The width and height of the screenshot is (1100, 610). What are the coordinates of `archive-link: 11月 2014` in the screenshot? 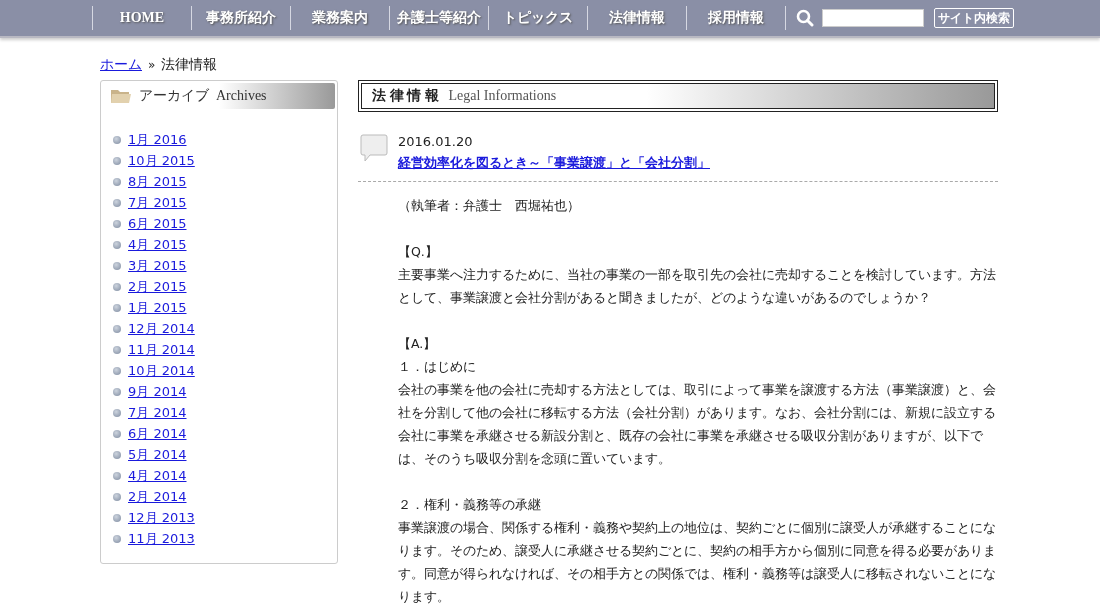 It's located at (161, 349).